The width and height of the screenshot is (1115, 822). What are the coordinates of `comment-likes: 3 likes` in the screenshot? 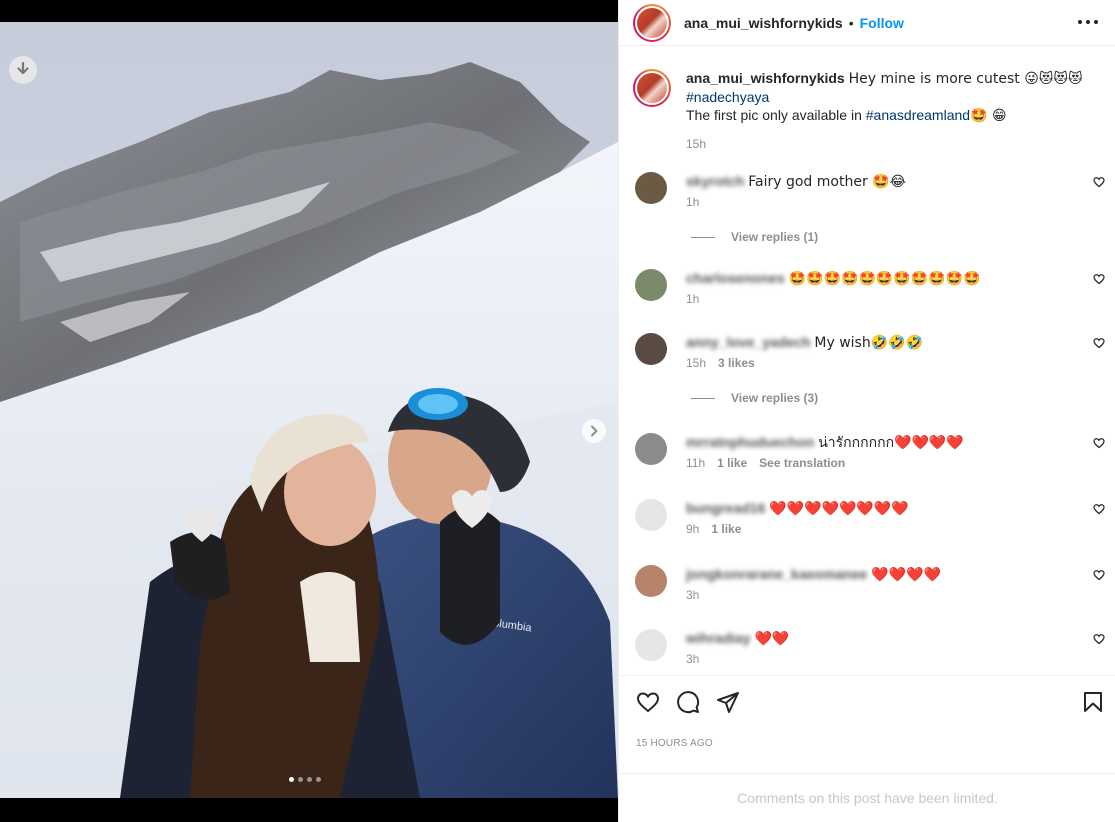 It's located at (736, 363).